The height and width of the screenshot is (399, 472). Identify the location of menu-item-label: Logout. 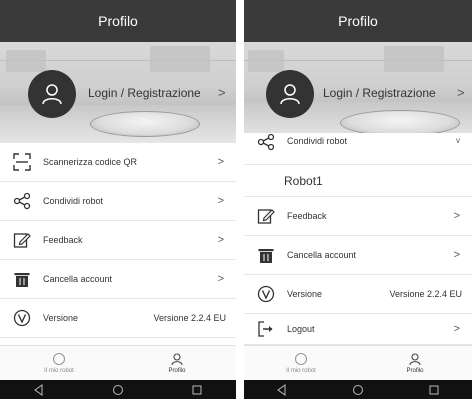
(301, 329).